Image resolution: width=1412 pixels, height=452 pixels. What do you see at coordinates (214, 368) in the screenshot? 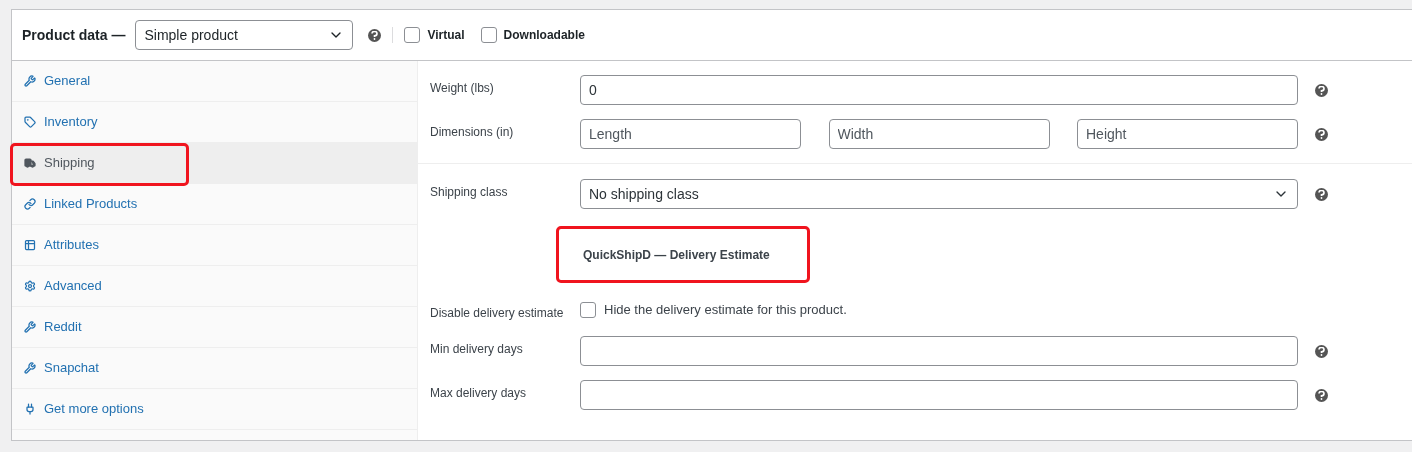
I see `sidebar-tab: Snapchat` at bounding box center [214, 368].